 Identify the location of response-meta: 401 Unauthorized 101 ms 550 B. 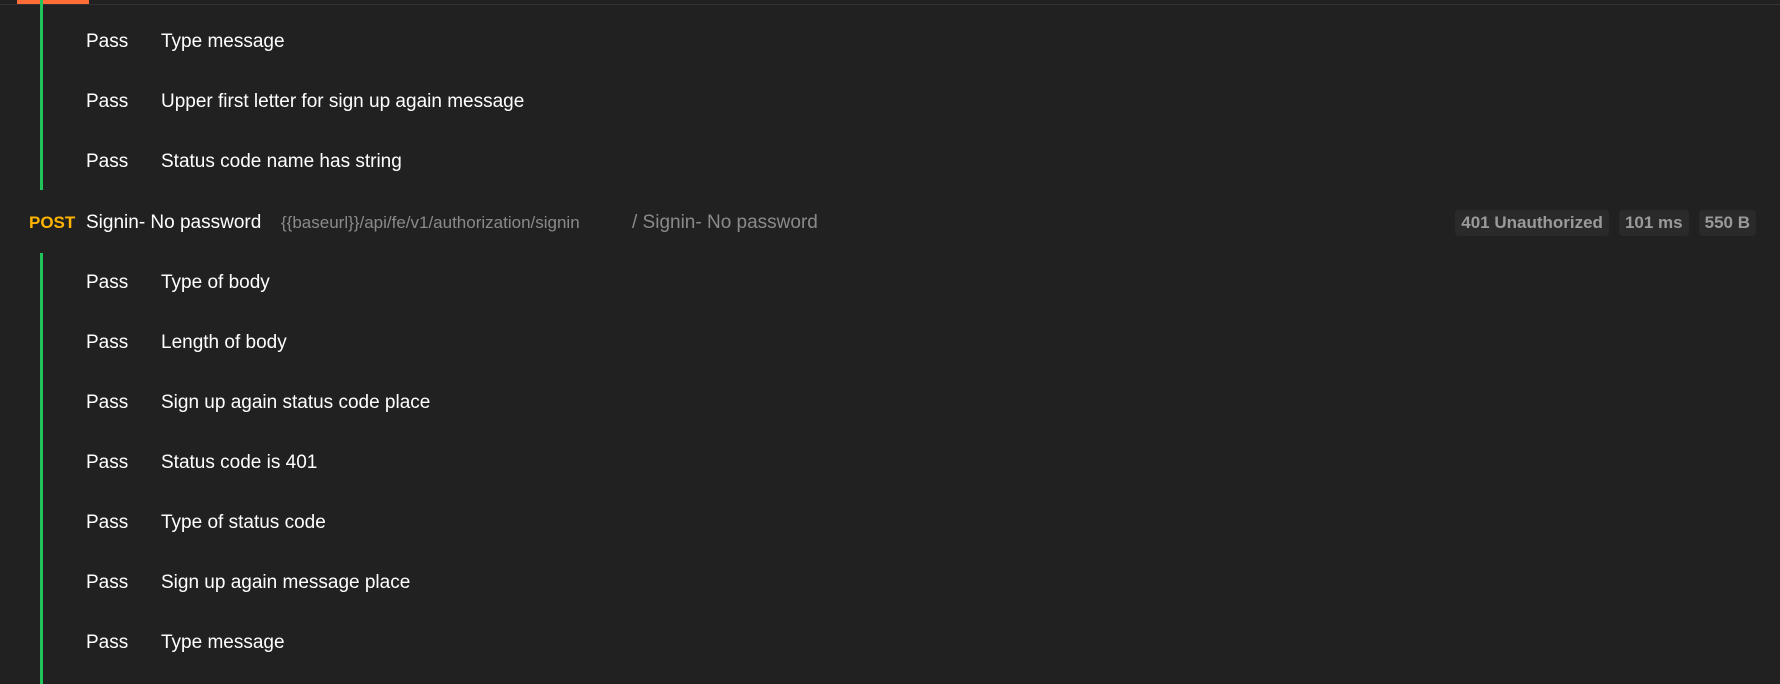
(1605, 223).